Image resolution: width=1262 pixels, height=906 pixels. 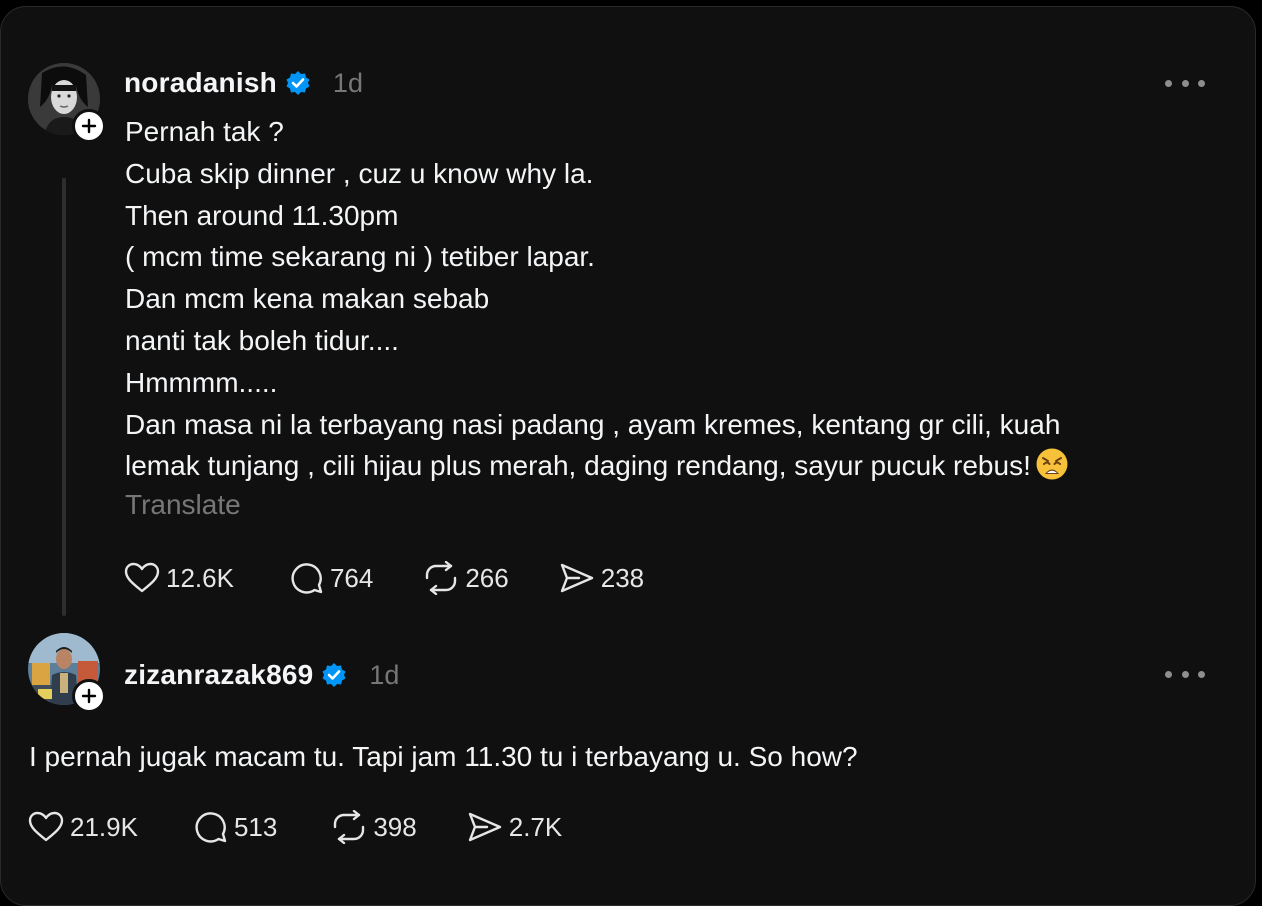 What do you see at coordinates (262, 215) in the screenshot?
I see `post-line: Then around 11.30pm` at bounding box center [262, 215].